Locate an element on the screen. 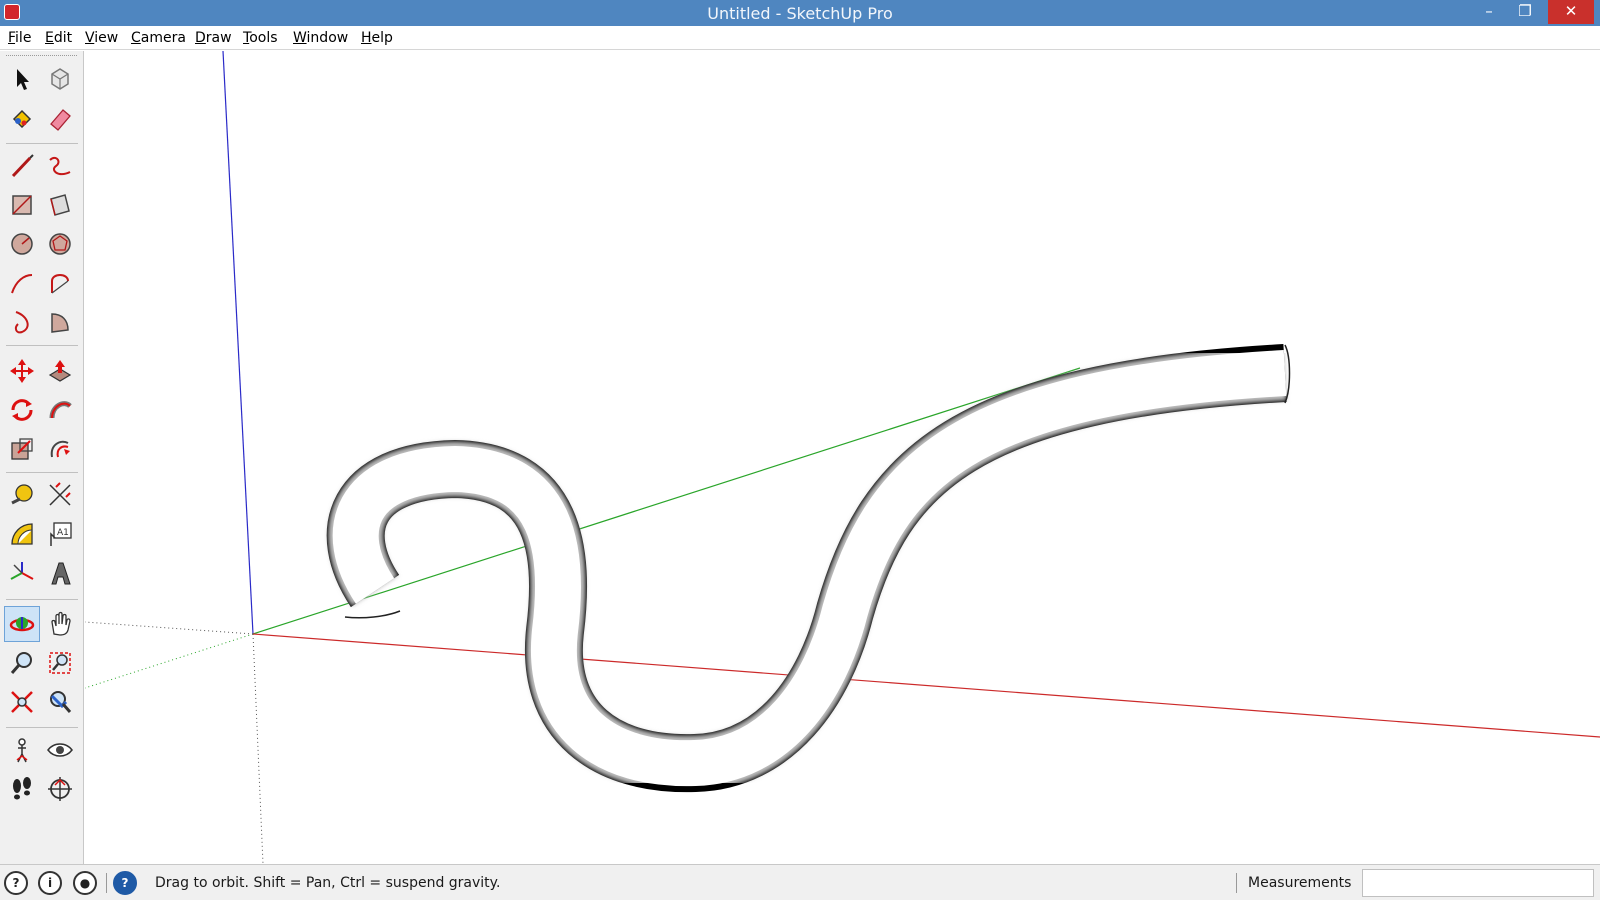 The width and height of the screenshot is (1600, 900). measurements-input is located at coordinates (1478, 883).